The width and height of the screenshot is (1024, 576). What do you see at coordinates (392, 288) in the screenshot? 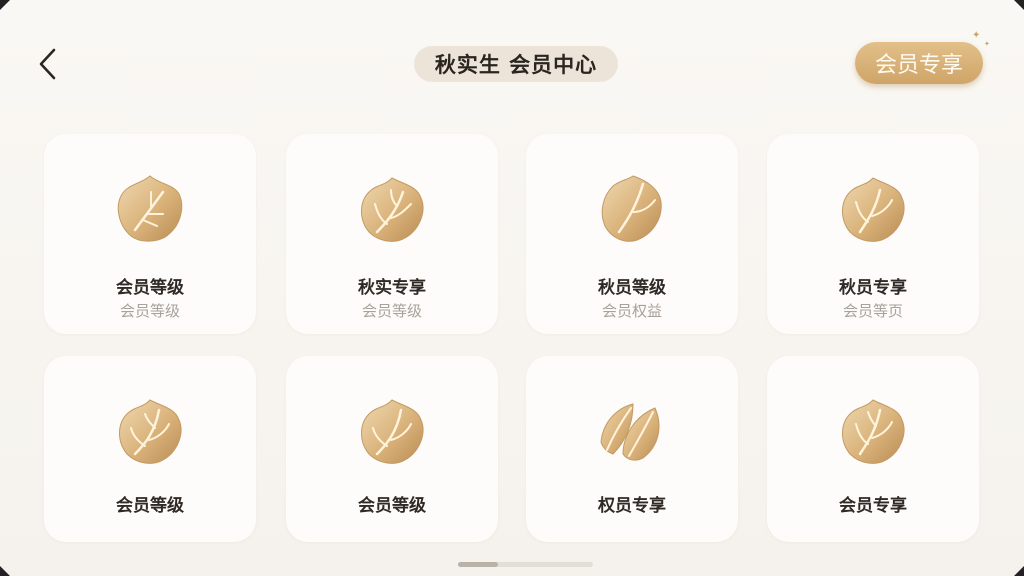
I see `card-label: 秋实专享` at bounding box center [392, 288].